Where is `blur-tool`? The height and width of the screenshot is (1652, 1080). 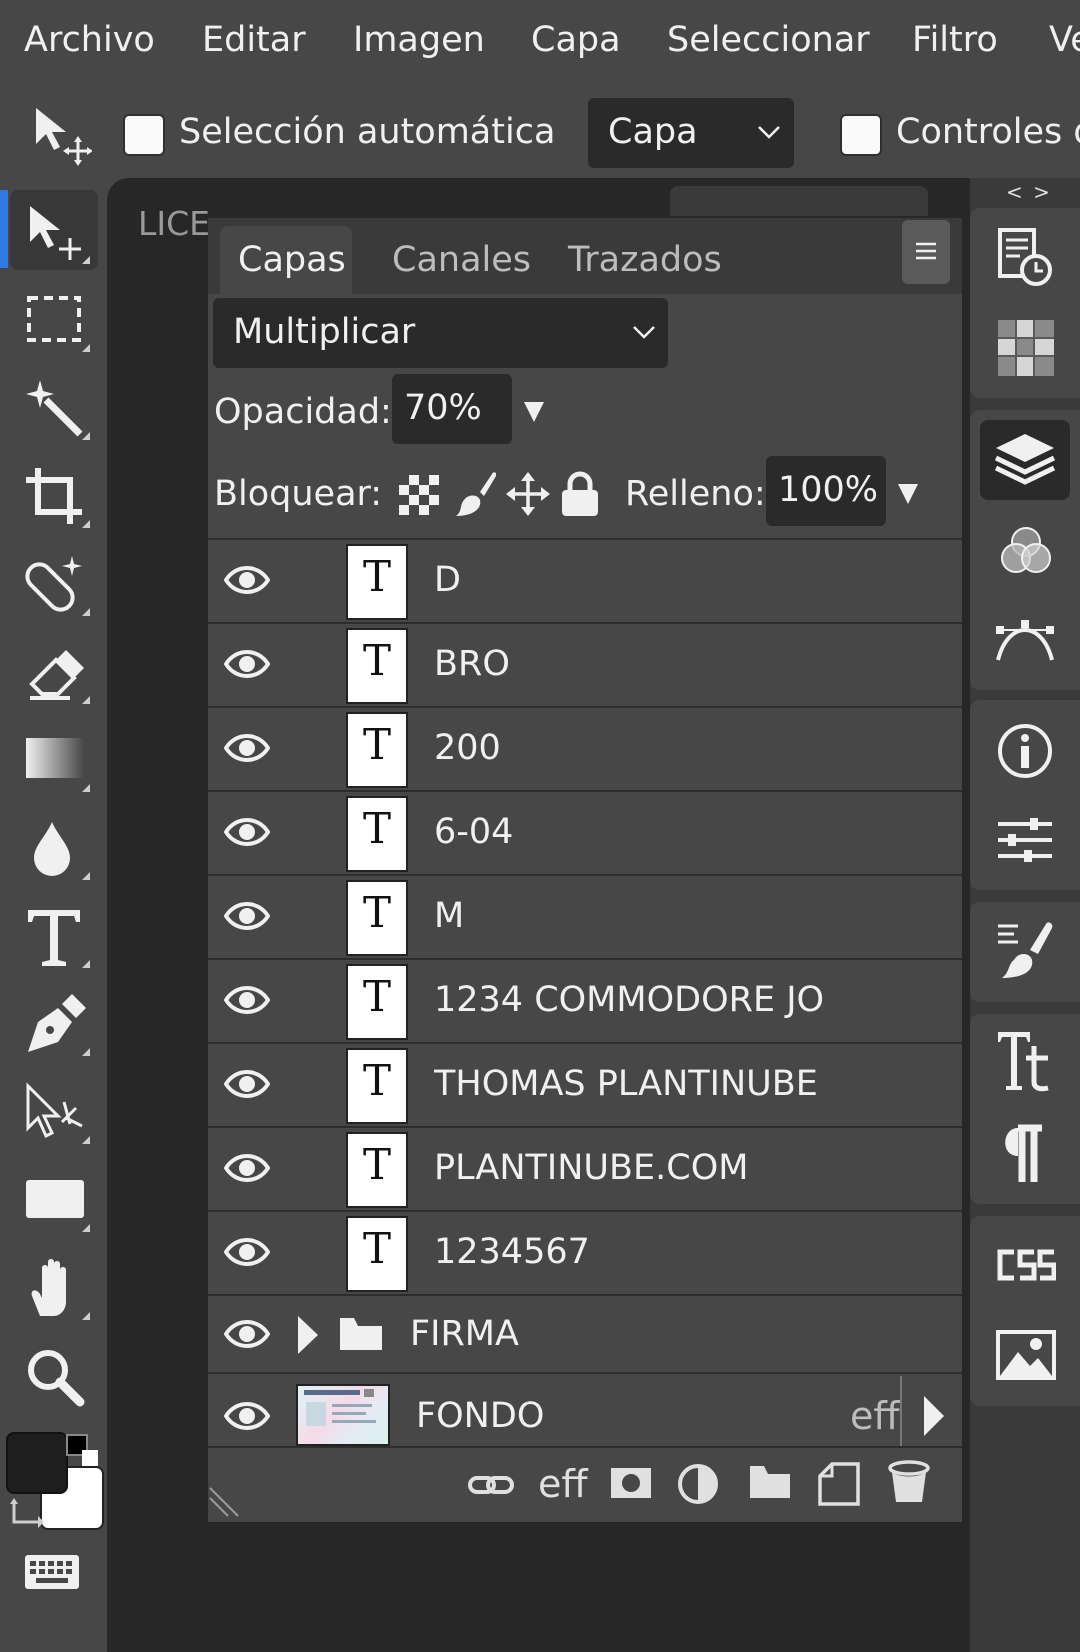
blur-tool is located at coordinates (54, 846).